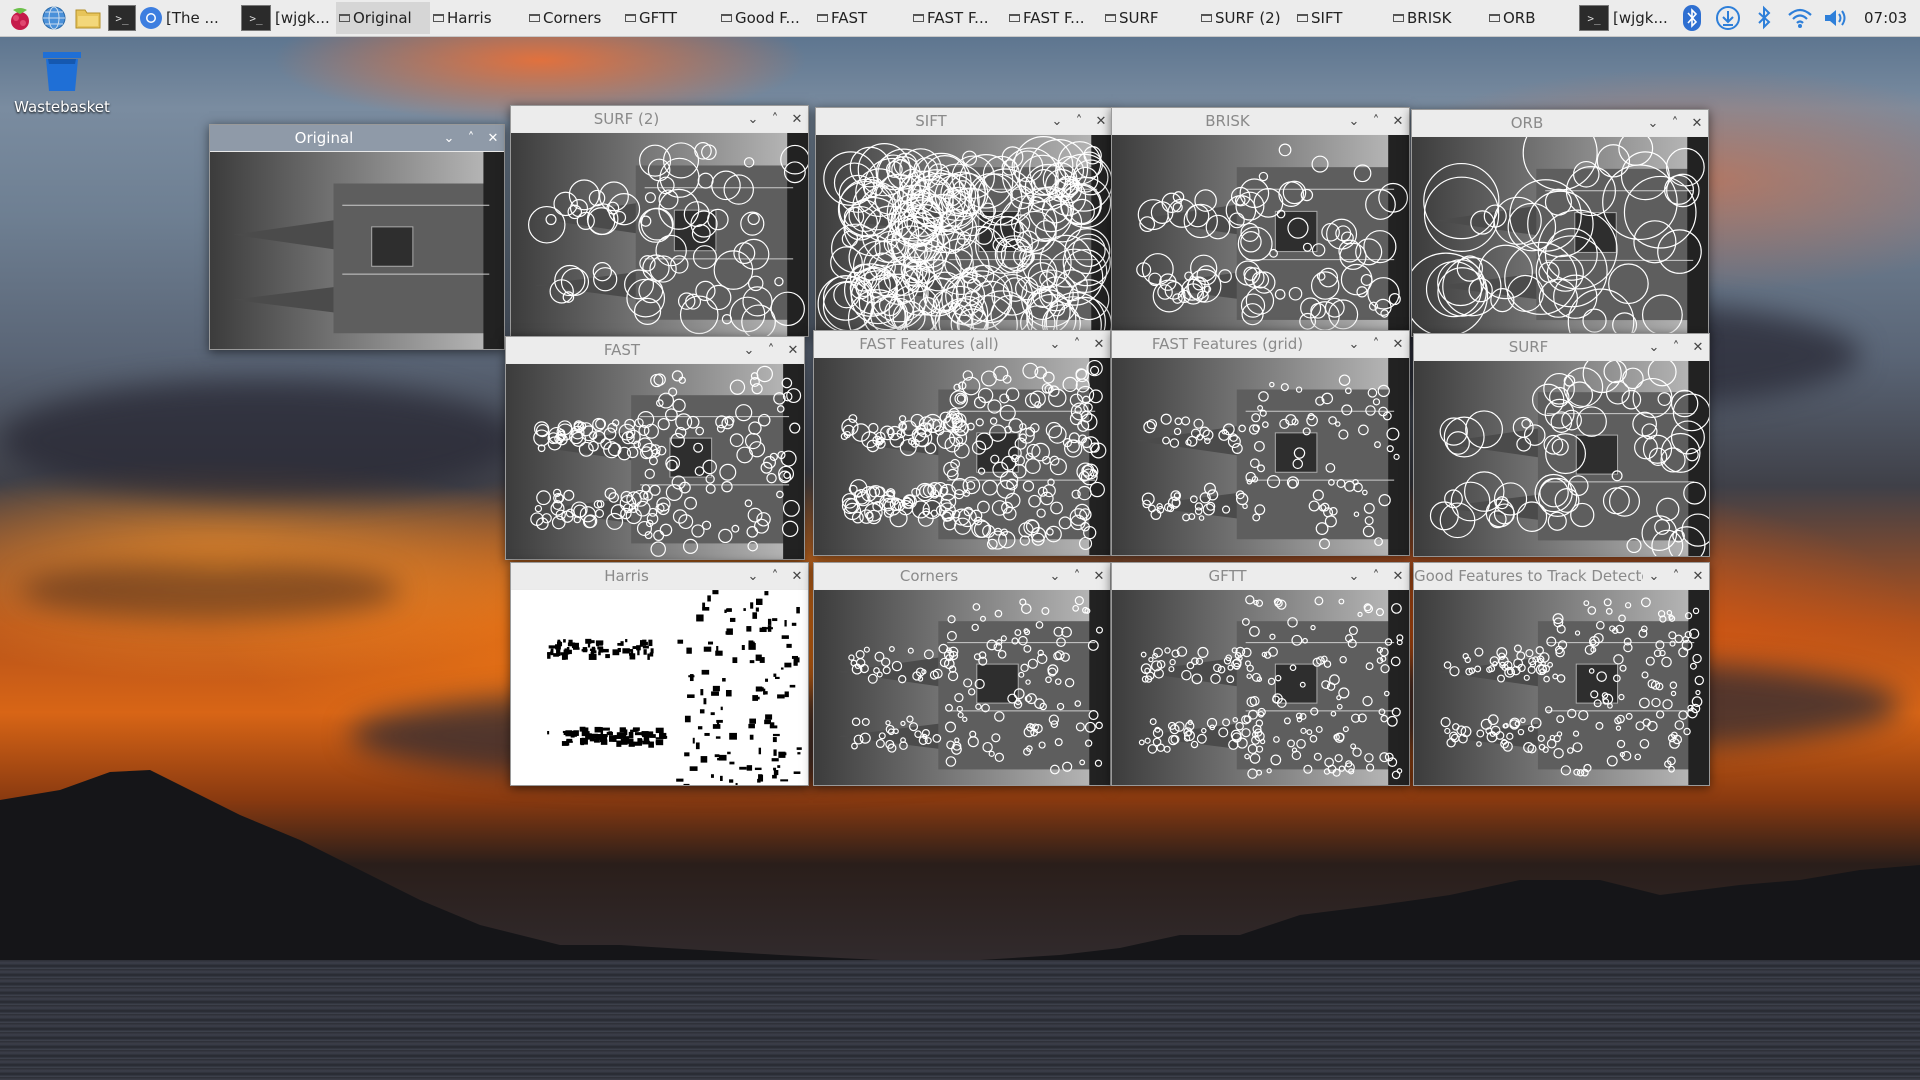 This screenshot has height=1080, width=1920. I want to click on task-button-original: Original, so click(383, 18).